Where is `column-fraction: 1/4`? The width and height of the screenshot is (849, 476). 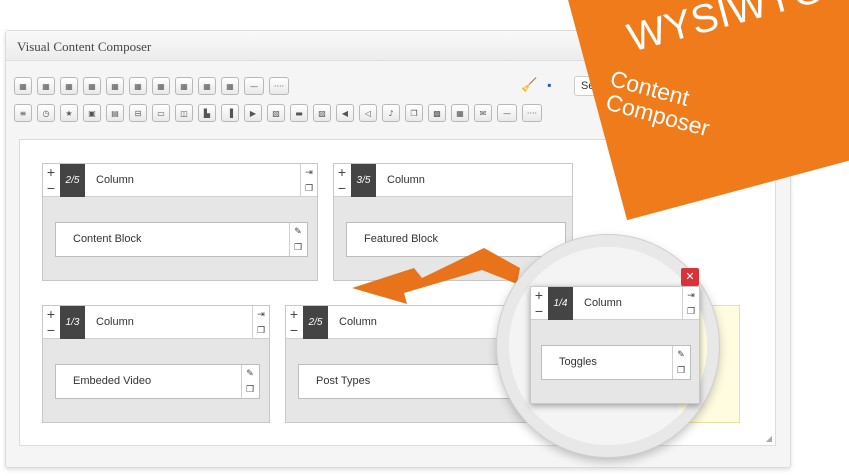
column-fraction: 1/4 is located at coordinates (560, 303).